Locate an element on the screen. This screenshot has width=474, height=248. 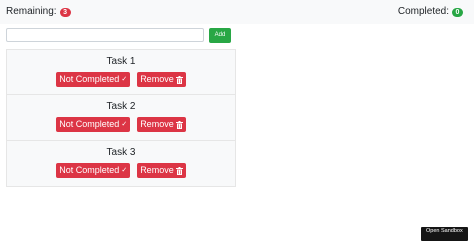
new-task-input is located at coordinates (105, 35).